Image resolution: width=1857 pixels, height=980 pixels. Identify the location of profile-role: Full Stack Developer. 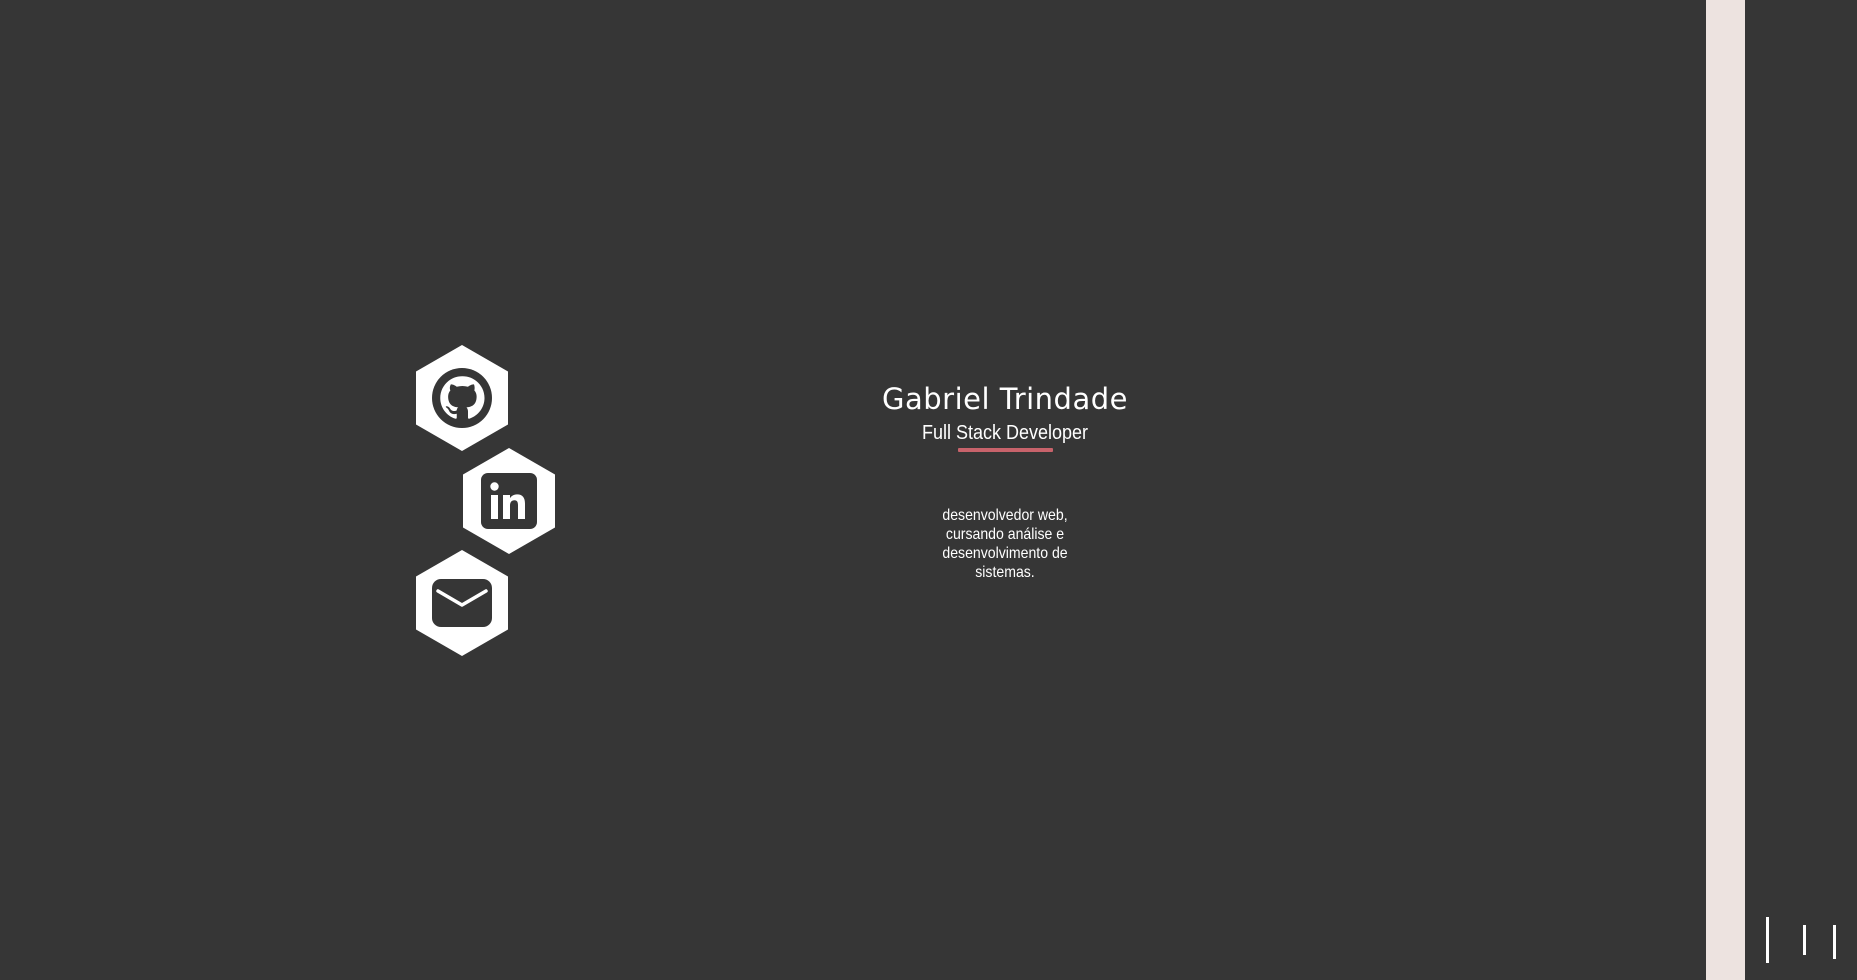
(1005, 433).